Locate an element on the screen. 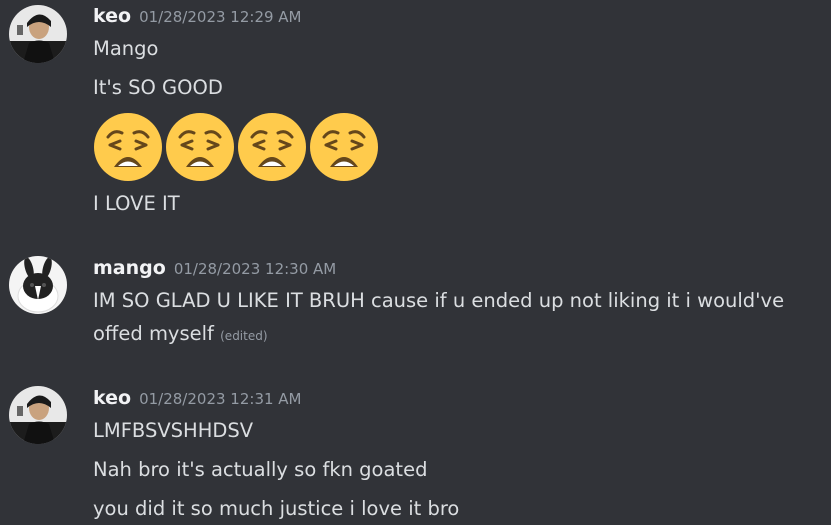  edited-label: (edited) is located at coordinates (244, 336).